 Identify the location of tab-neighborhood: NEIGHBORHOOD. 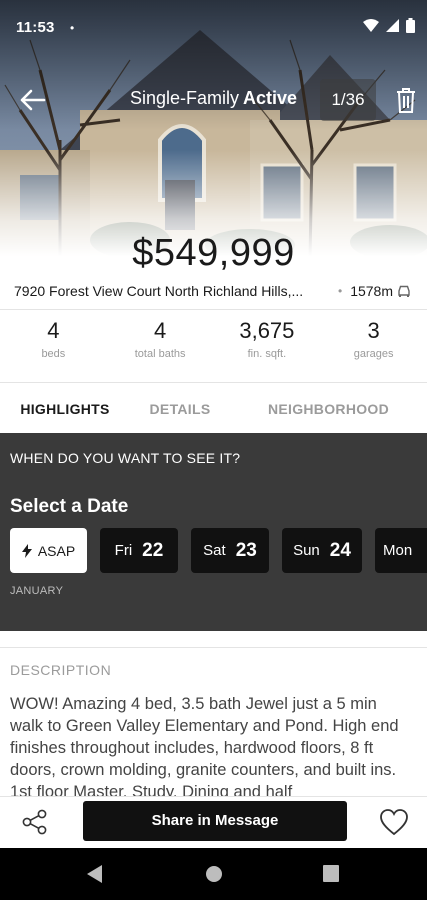
(328, 408).